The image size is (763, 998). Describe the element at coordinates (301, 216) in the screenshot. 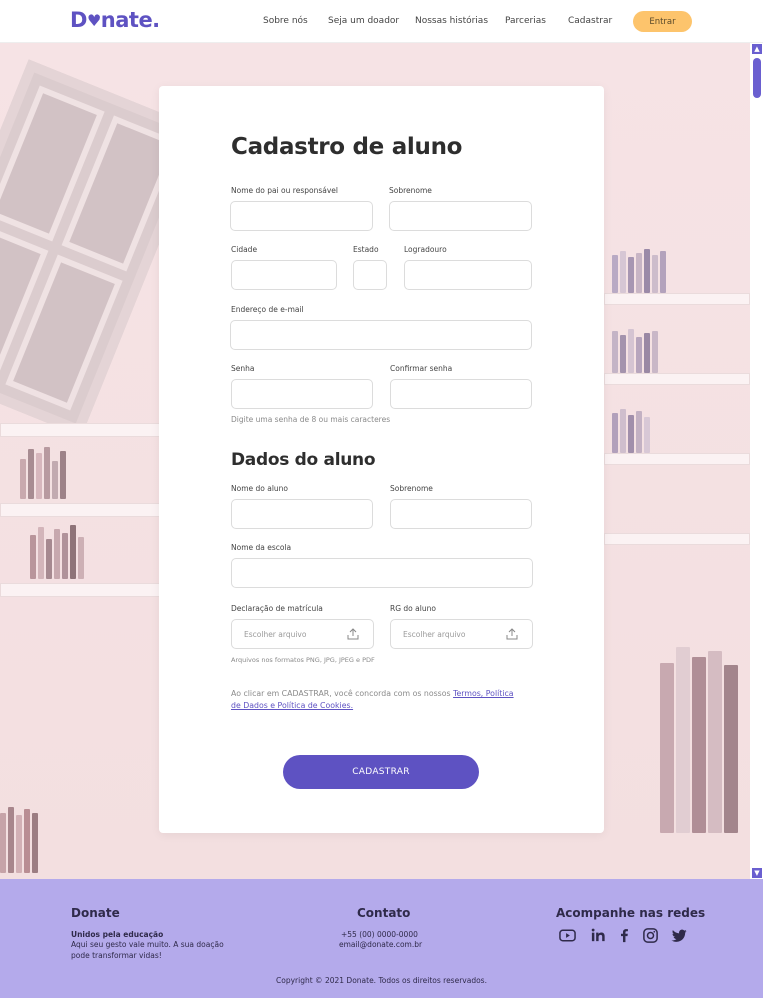

I see `parent-name-input` at that location.